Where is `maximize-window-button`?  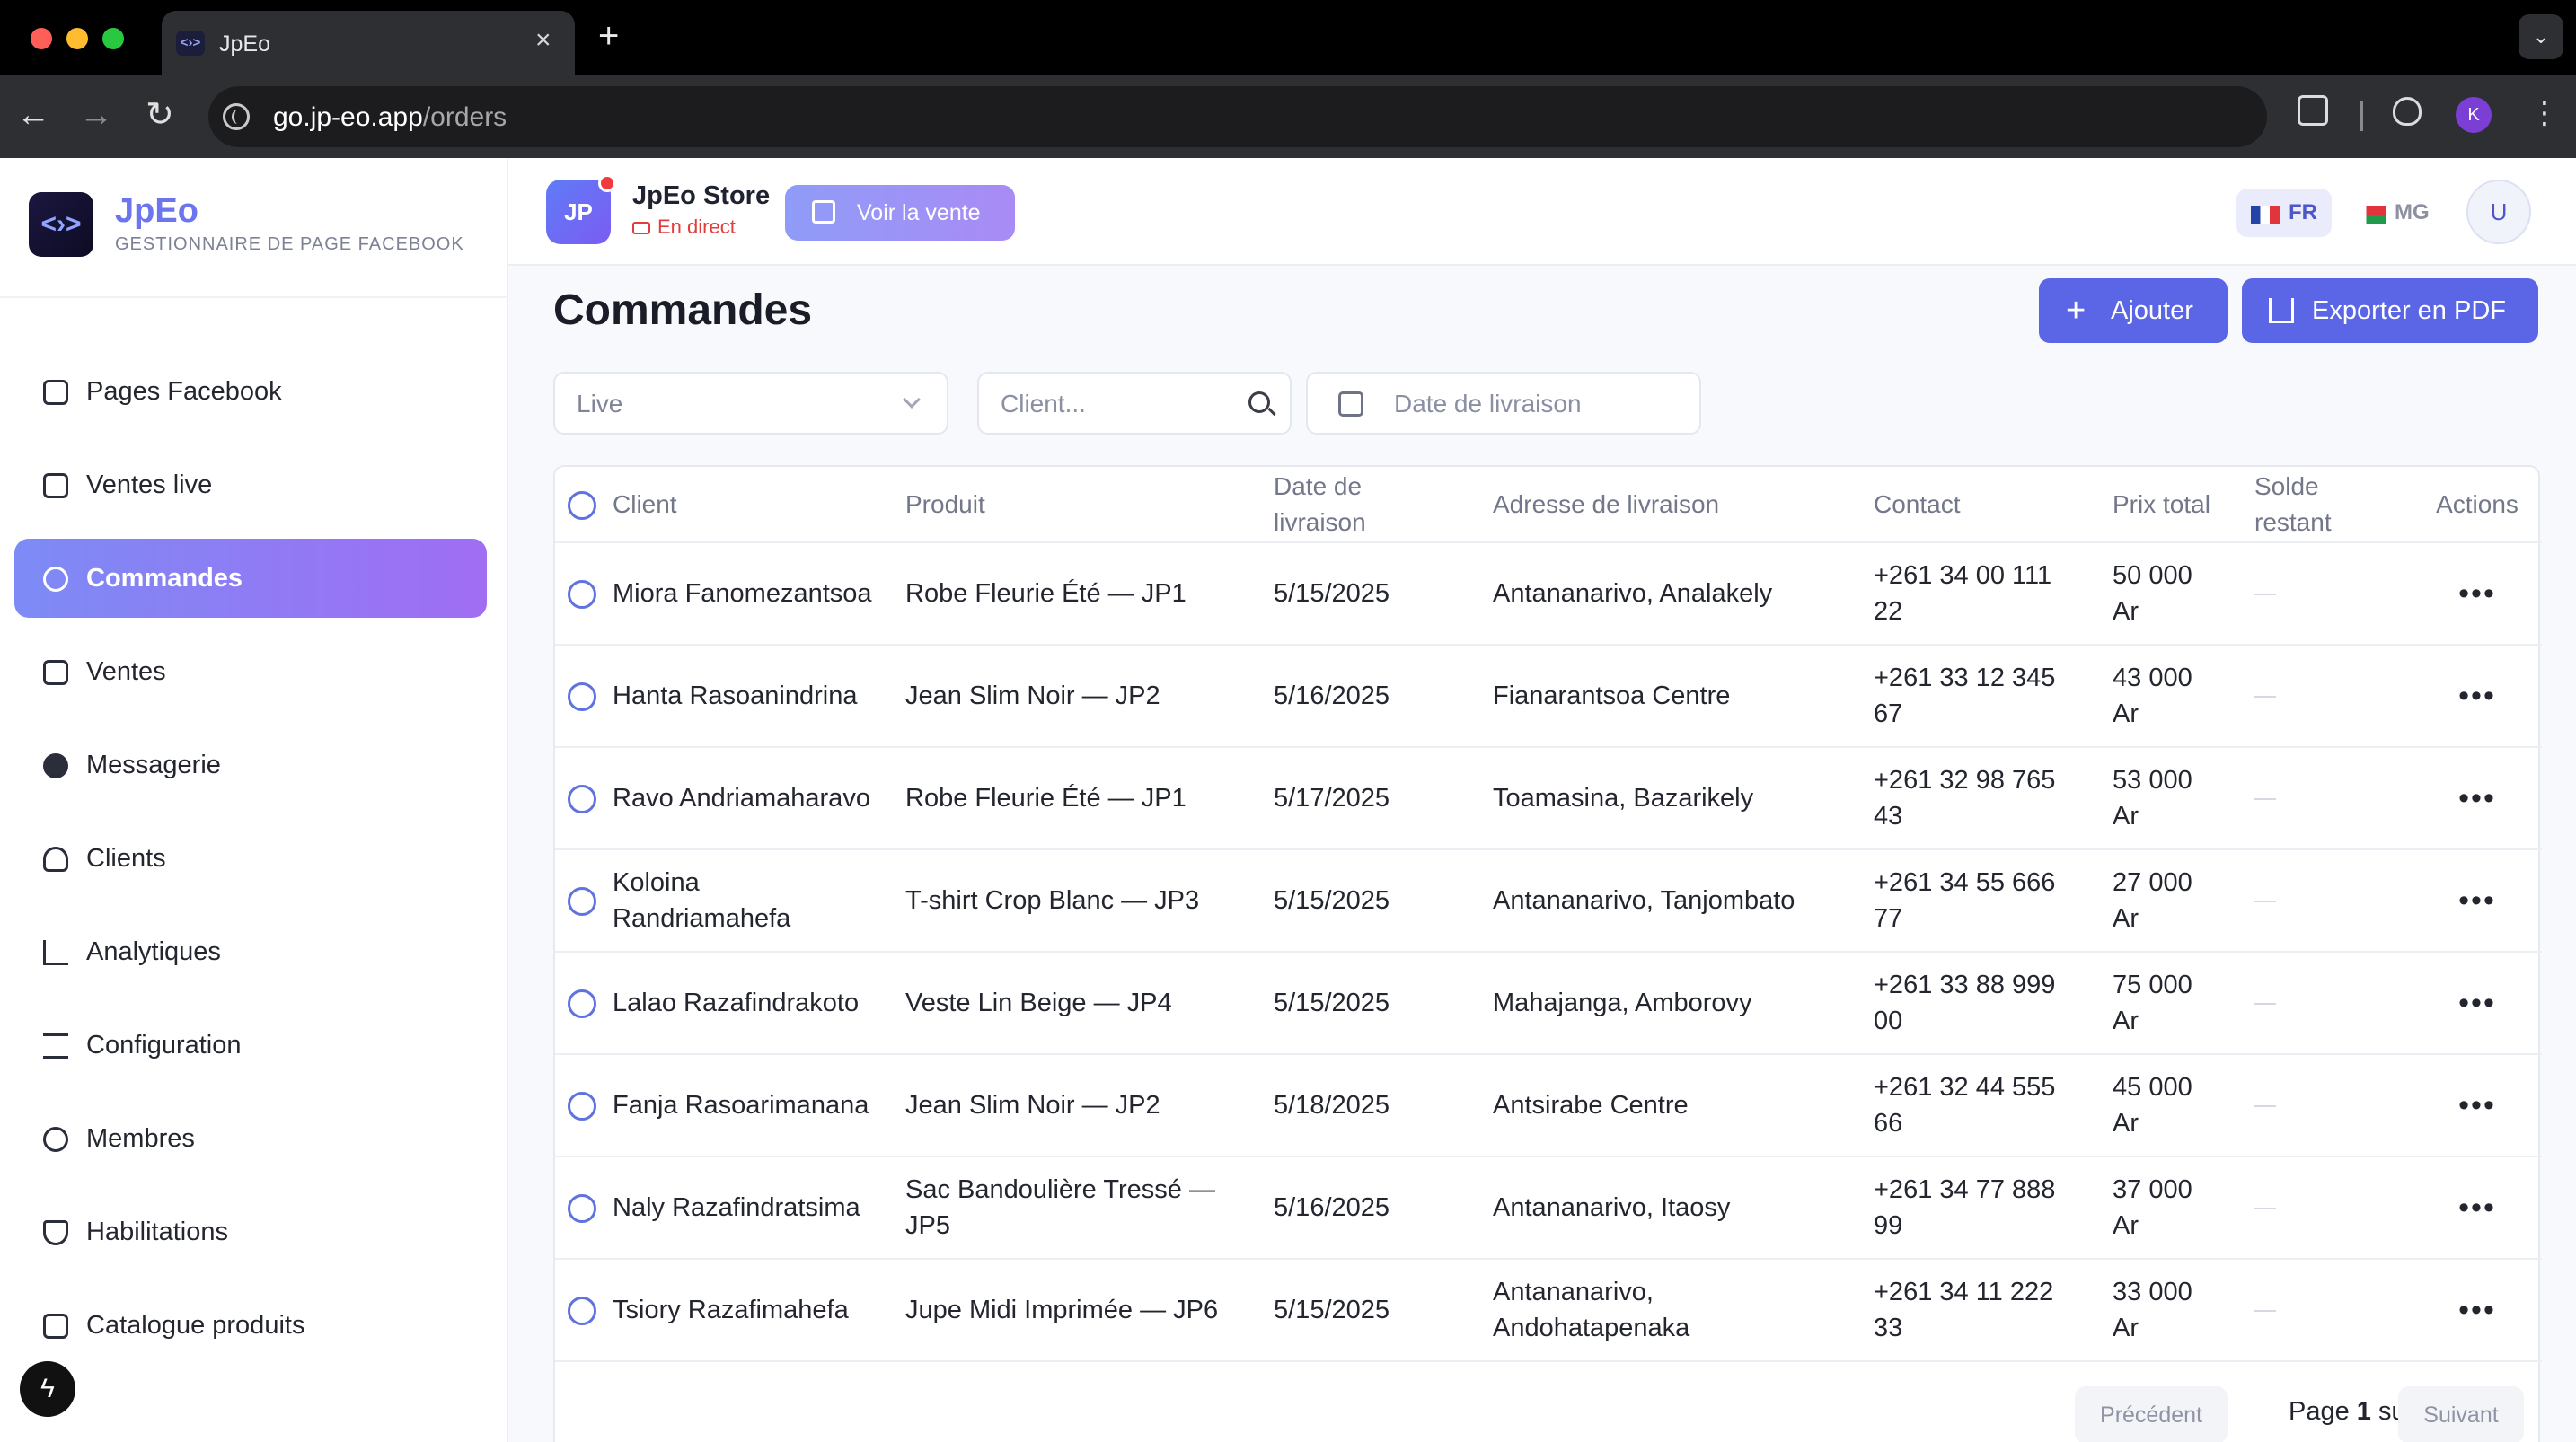
maximize-window-button is located at coordinates (113, 38).